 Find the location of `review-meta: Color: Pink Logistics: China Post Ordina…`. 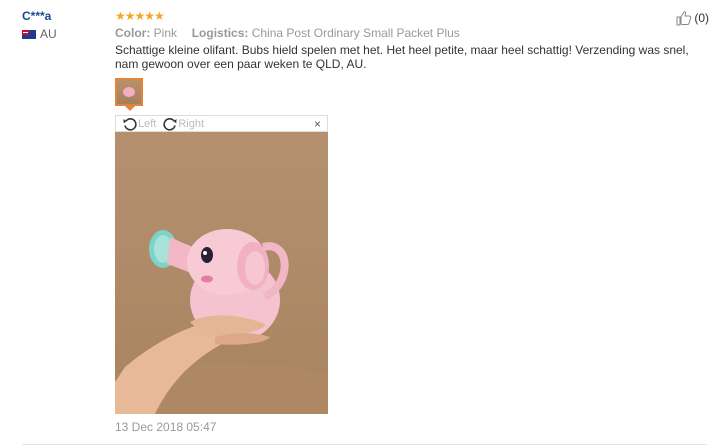

review-meta: Color: Pink Logistics: China Post Ordina… is located at coordinates (415, 33).